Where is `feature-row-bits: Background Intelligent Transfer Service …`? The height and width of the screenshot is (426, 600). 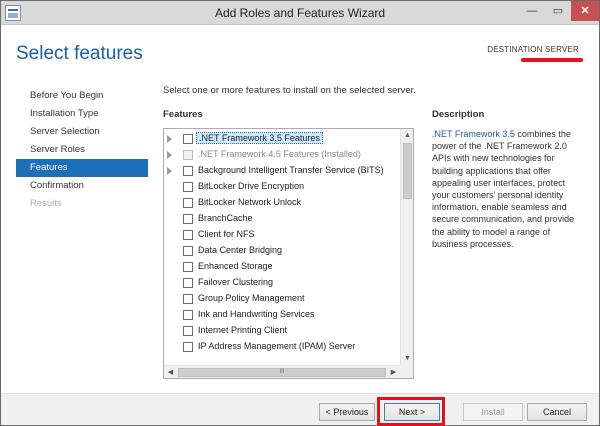 feature-row-bits: Background Intelligent Transfer Service … is located at coordinates (282, 171).